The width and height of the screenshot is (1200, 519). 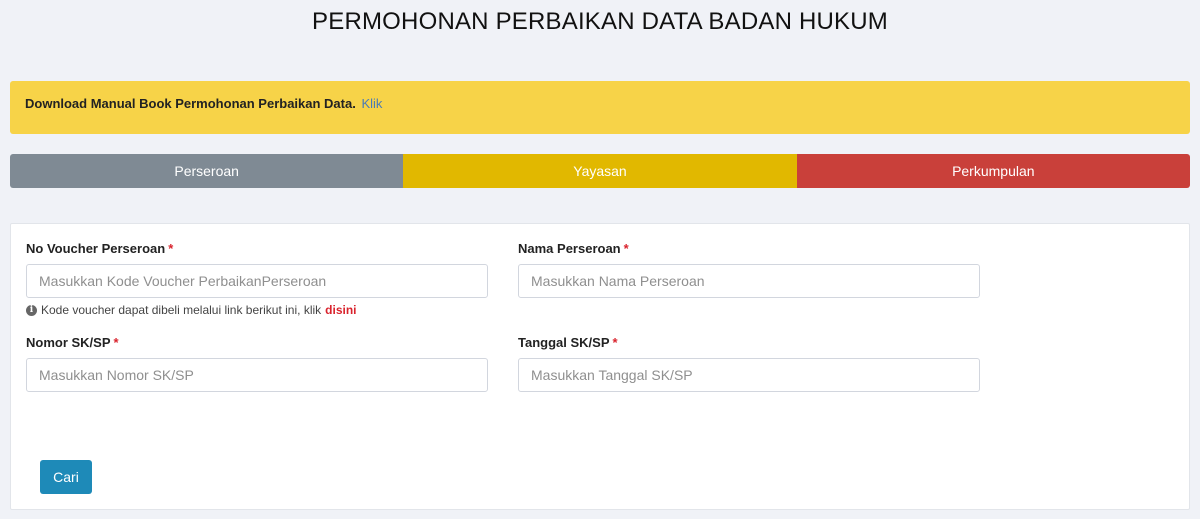 What do you see at coordinates (257, 281) in the screenshot?
I see `voucher-input` at bounding box center [257, 281].